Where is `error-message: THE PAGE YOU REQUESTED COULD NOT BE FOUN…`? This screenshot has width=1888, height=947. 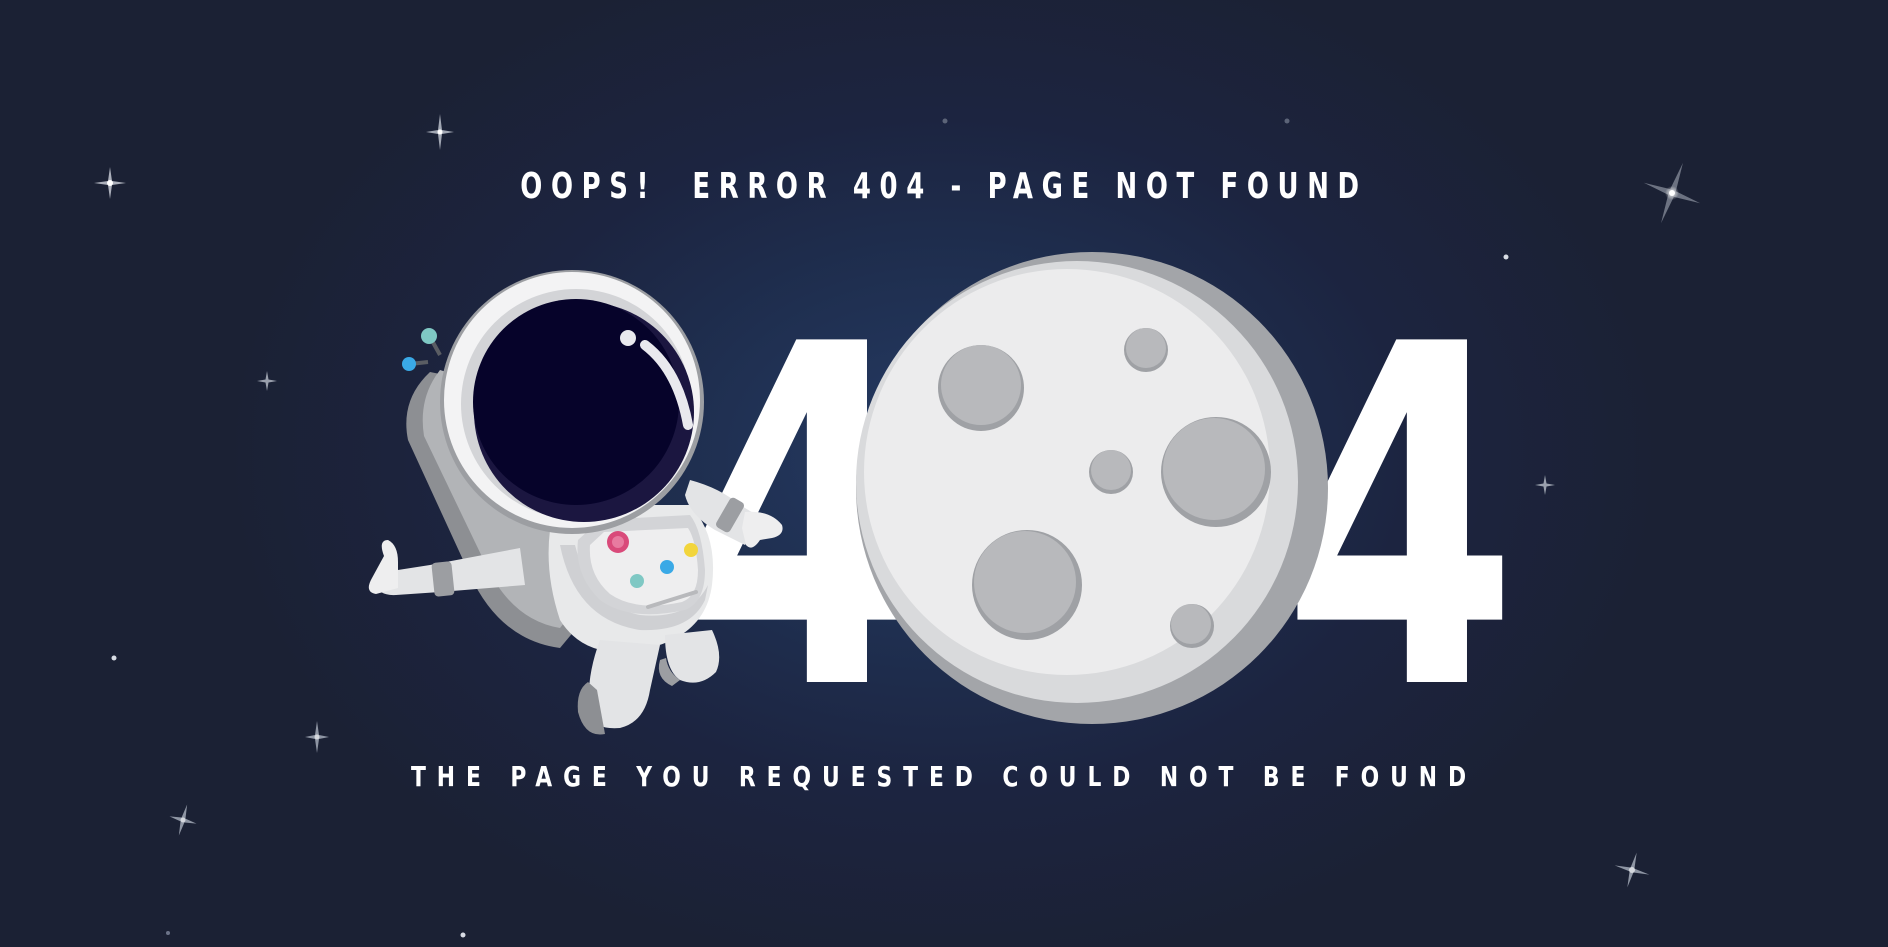 error-message: THE PAGE YOU REQUESTED COULD NOT BE FOUN… is located at coordinates (944, 776).